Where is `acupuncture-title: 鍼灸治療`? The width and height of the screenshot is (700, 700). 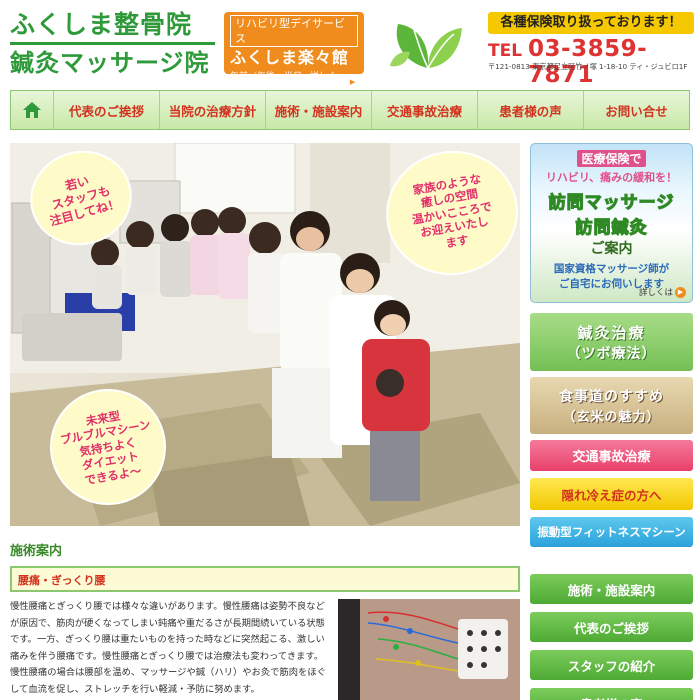 acupuncture-title: 鍼灸治療 is located at coordinates (611, 332).